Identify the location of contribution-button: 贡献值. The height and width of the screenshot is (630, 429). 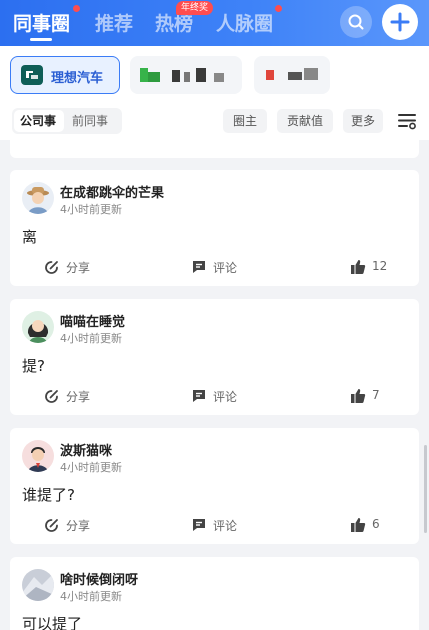
(305, 121).